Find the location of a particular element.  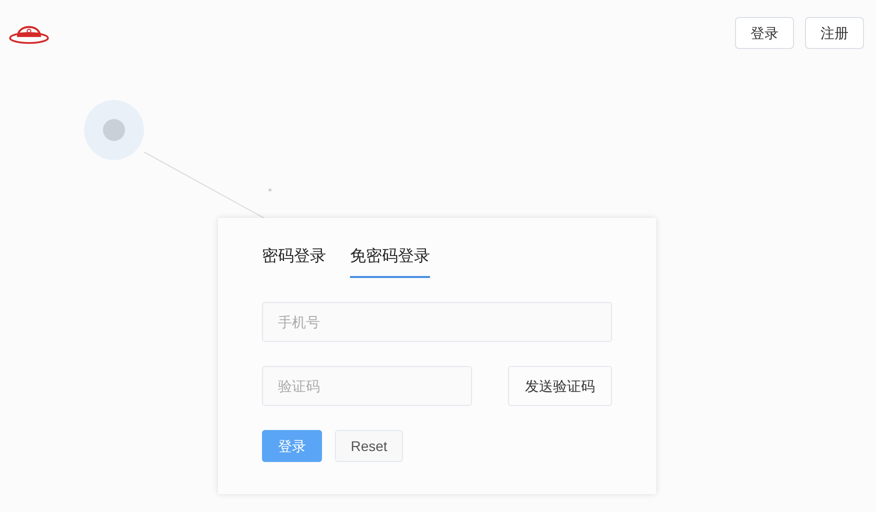

login-tab: 免密码登录 is located at coordinates (390, 258).